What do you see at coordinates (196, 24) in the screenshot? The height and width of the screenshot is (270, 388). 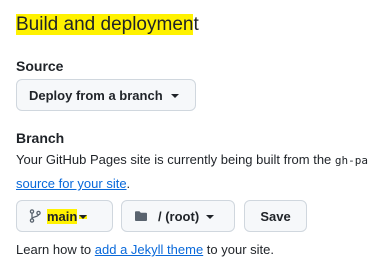 I see `section-title-rest: t` at bounding box center [196, 24].